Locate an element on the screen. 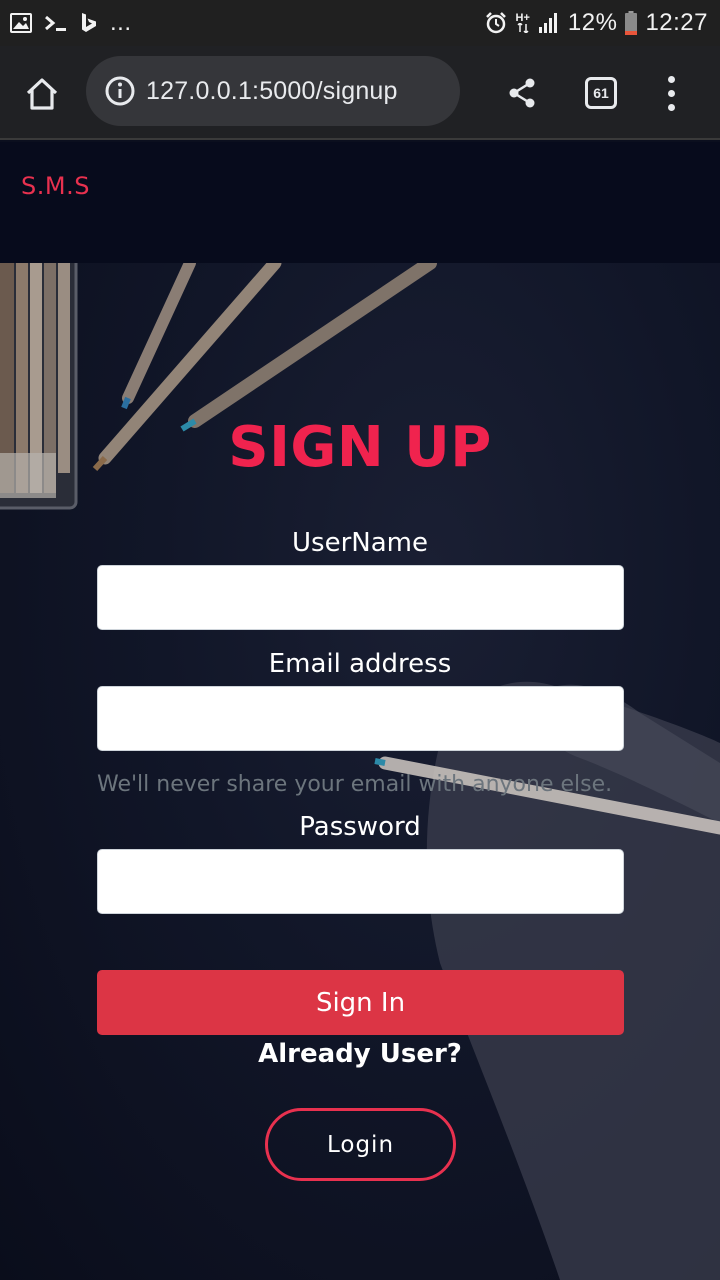 The width and height of the screenshot is (720, 1280). battery-percent: 12% is located at coordinates (592, 22).